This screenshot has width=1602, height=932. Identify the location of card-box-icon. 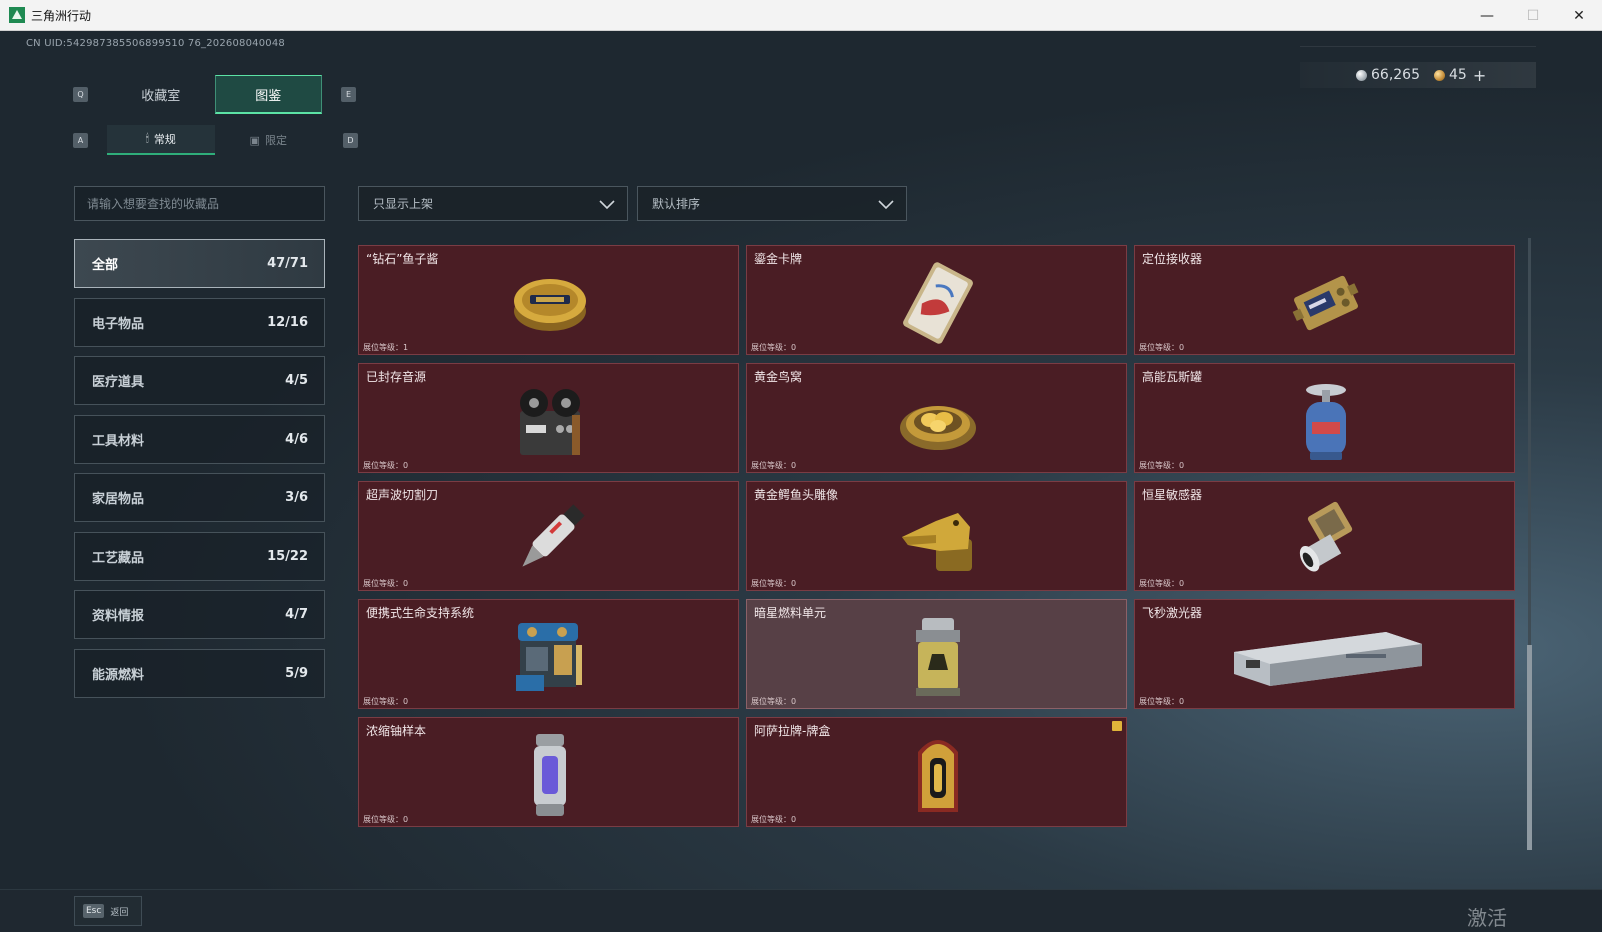
(938, 775).